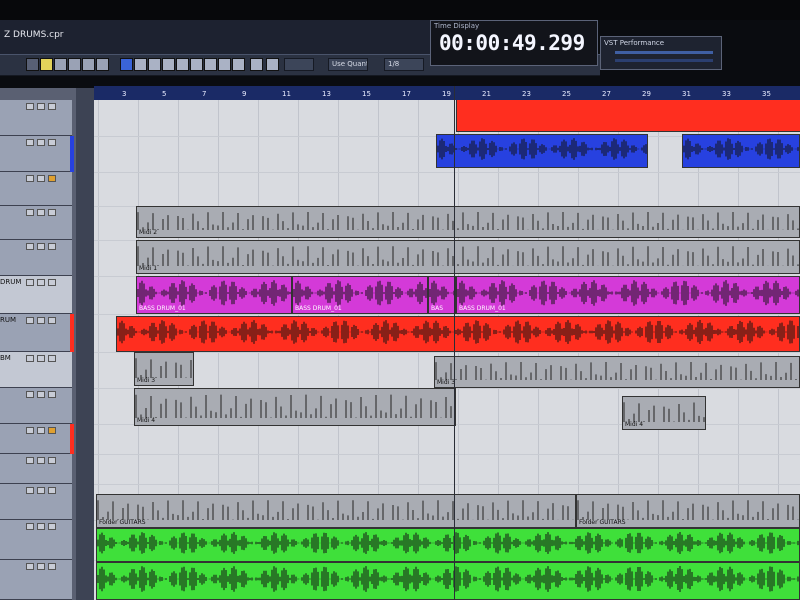 This screenshot has height=600, width=800. I want to click on record-button, so click(102, 64).